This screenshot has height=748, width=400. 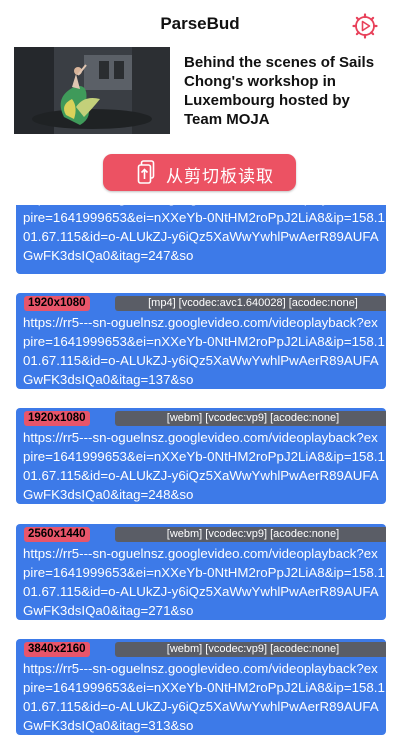 What do you see at coordinates (92, 90) in the screenshot?
I see `video-thumbnail` at bounding box center [92, 90].